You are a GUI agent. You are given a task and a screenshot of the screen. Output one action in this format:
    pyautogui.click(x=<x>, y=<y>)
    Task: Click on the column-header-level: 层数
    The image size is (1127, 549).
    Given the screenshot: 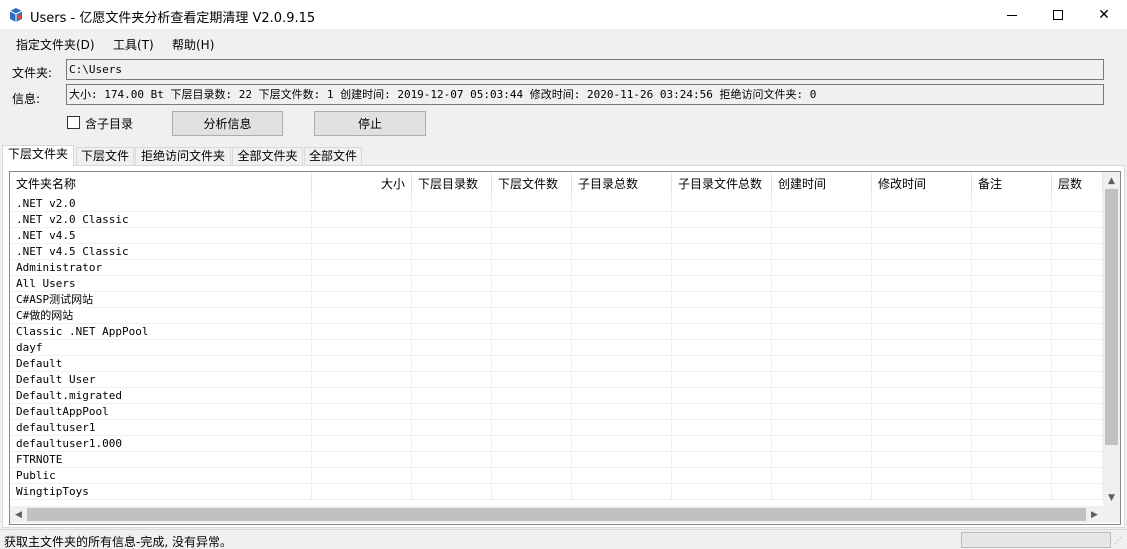 What is the action you would take?
    pyautogui.click(x=1077, y=184)
    